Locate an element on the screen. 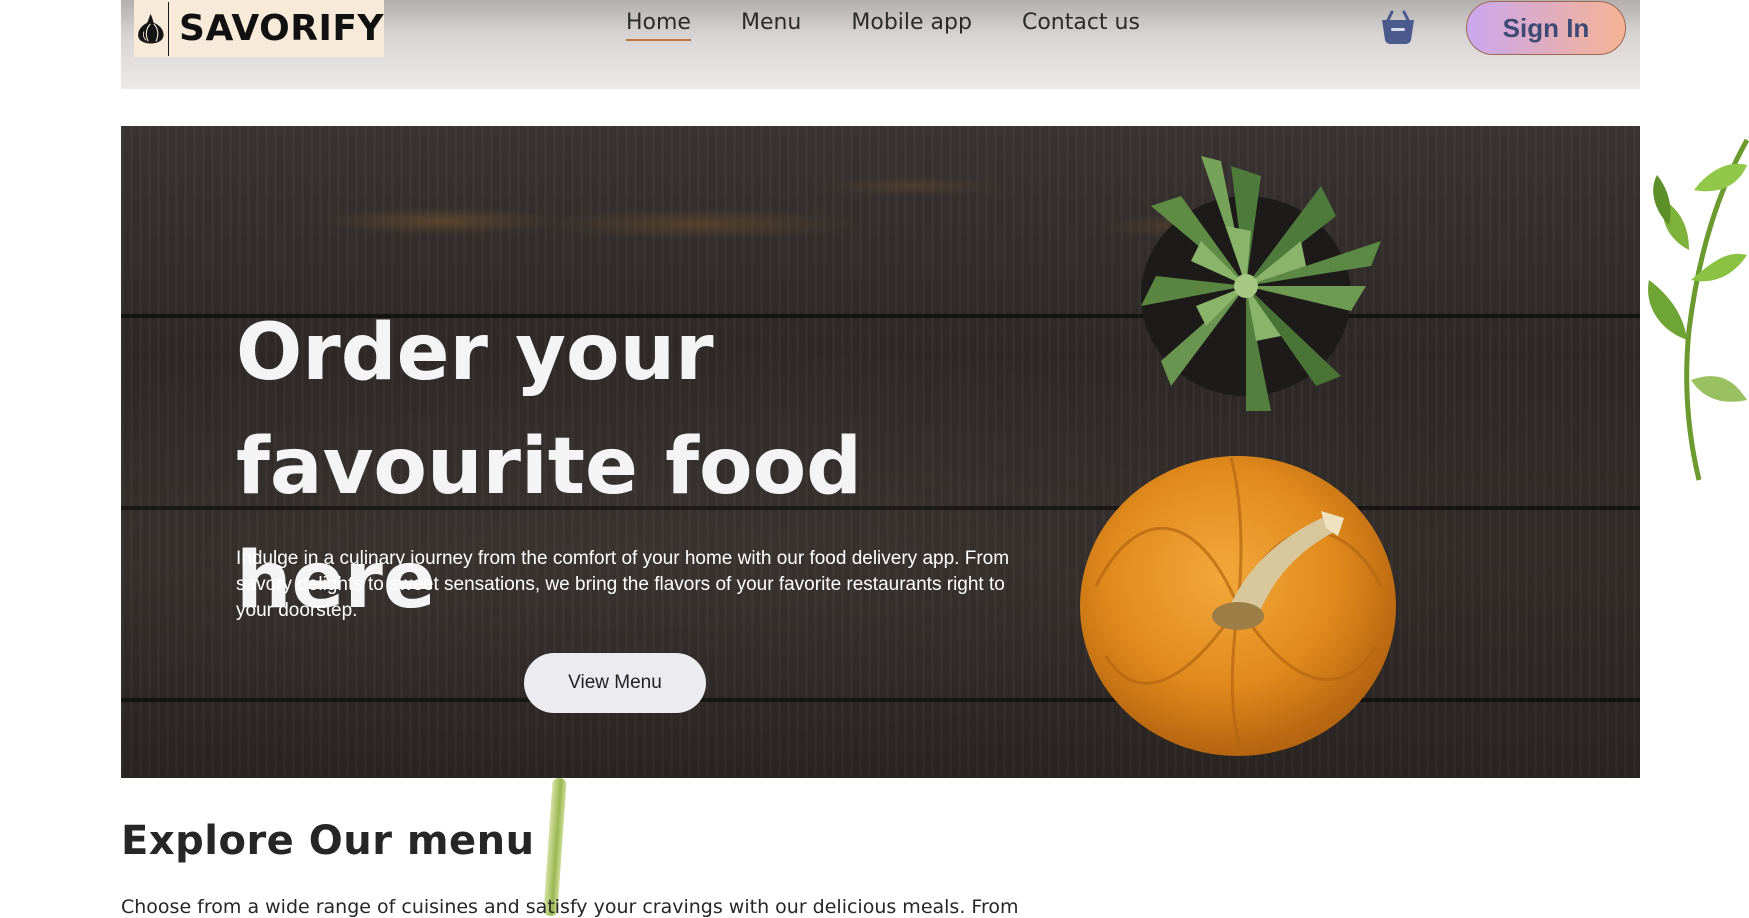  brand-name: SAVORIFY is located at coordinates (281, 28).